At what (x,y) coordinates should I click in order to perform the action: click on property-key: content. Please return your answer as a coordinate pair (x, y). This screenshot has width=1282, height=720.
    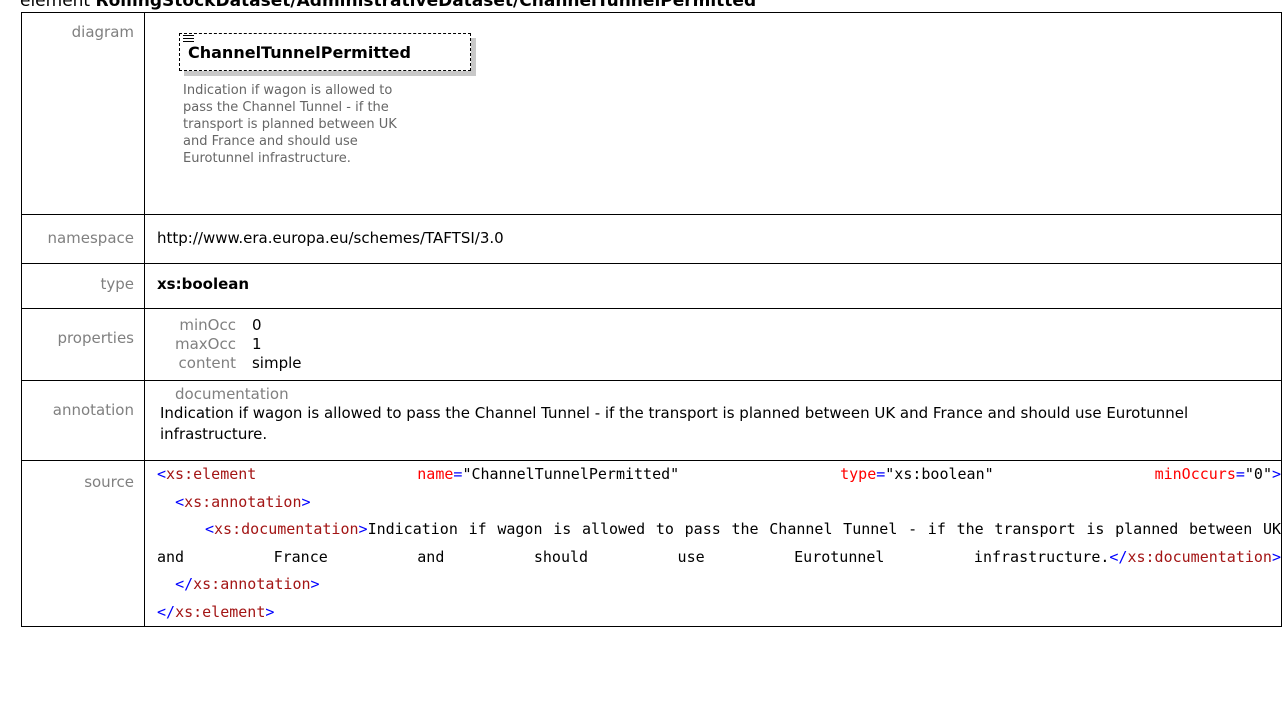
    Looking at the image, I should click on (207, 363).